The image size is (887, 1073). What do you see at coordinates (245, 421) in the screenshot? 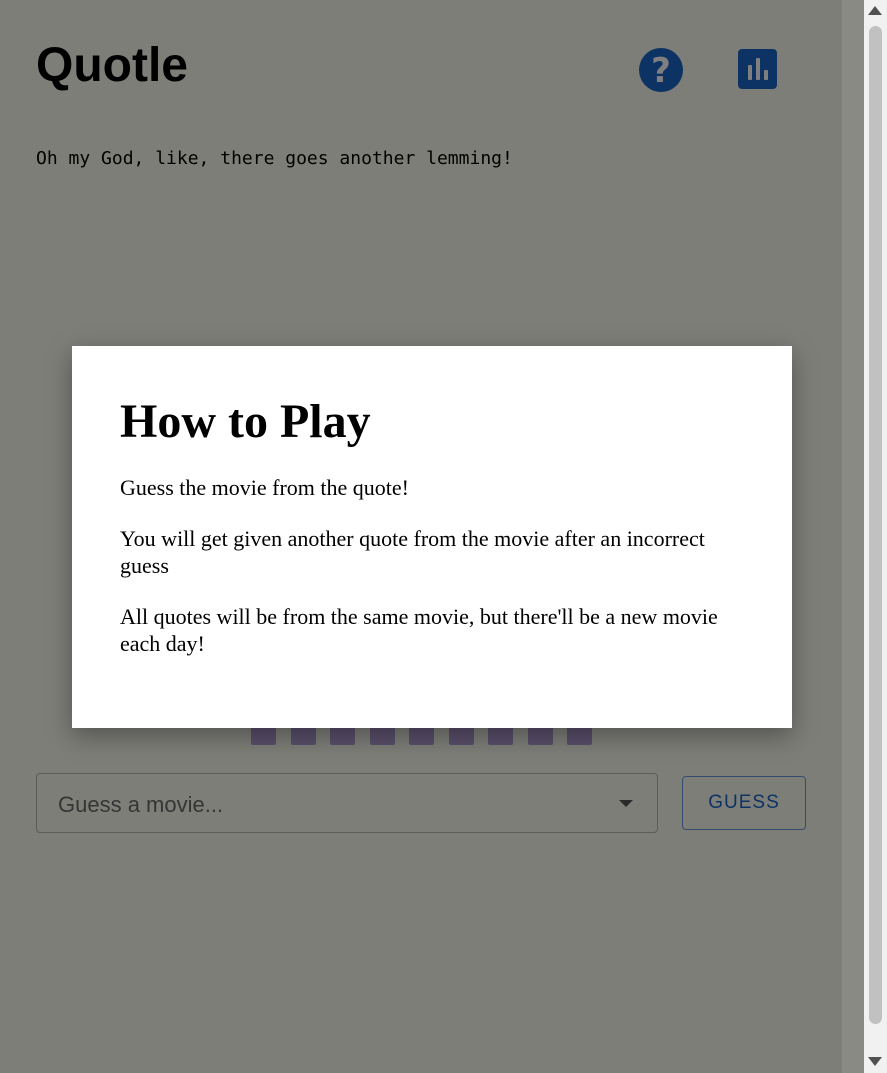
I see `dialog-title: How to Play` at bounding box center [245, 421].